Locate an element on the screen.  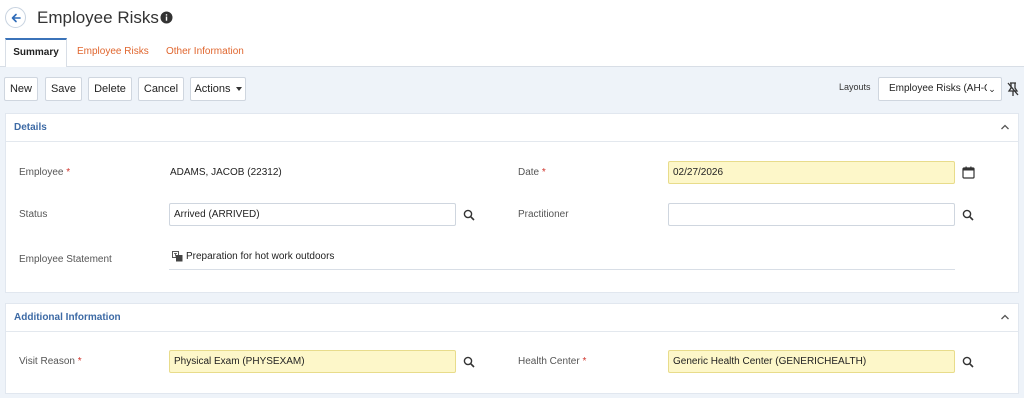
arrow-left-icon is located at coordinates (16, 17).